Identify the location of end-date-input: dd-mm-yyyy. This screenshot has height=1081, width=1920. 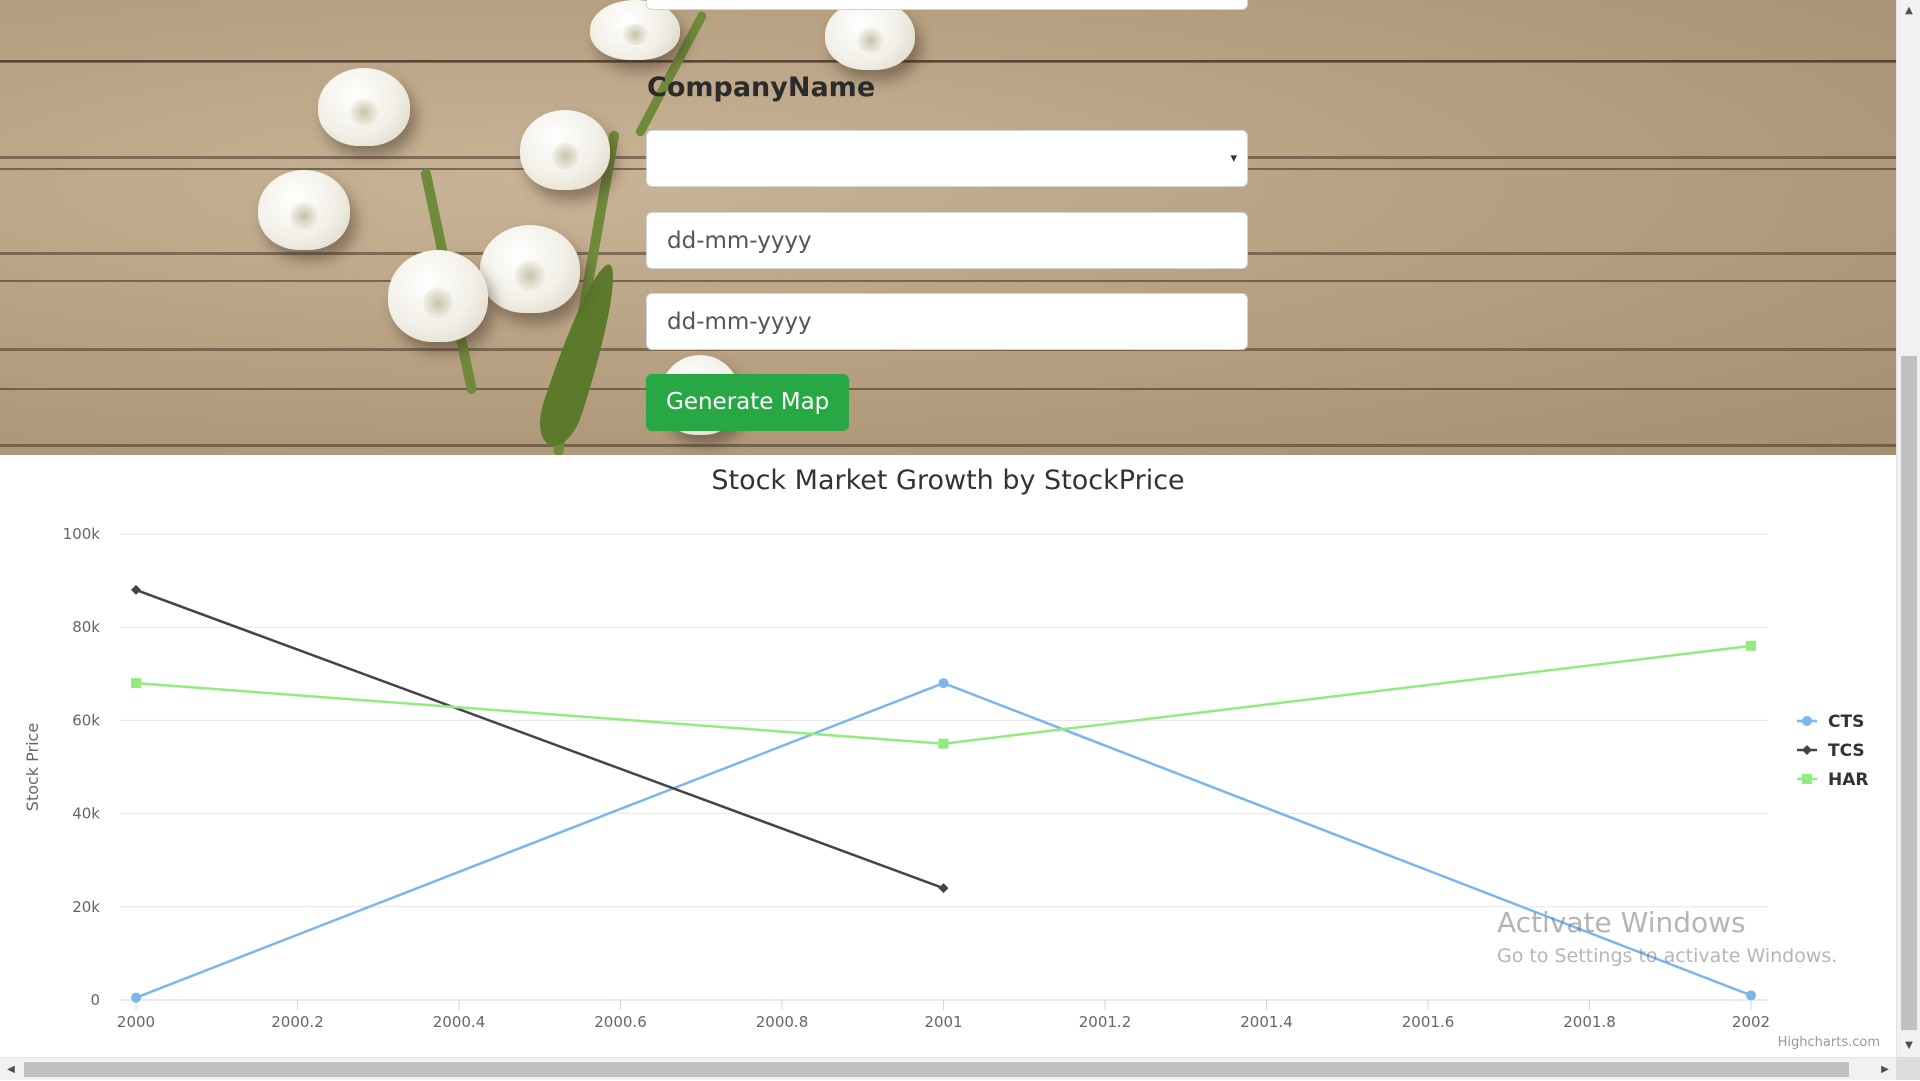
(947, 321).